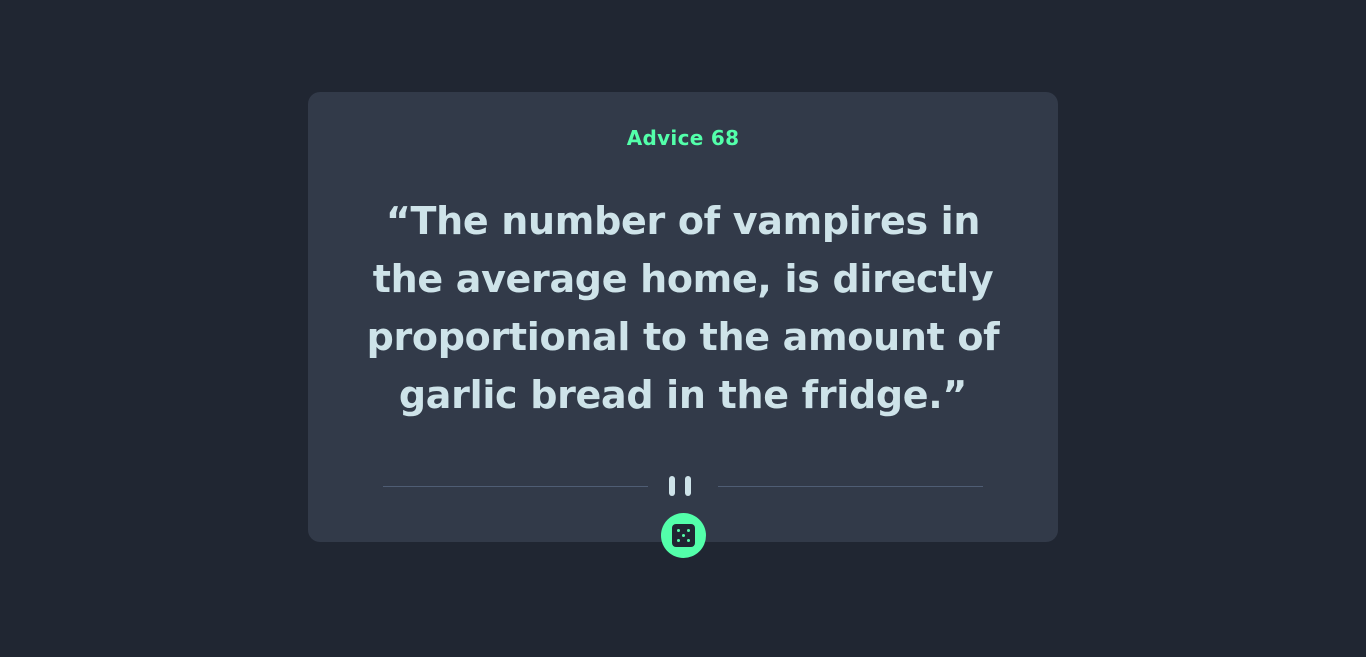  Describe the element at coordinates (850, 486) in the screenshot. I see `divider-line-right` at that location.